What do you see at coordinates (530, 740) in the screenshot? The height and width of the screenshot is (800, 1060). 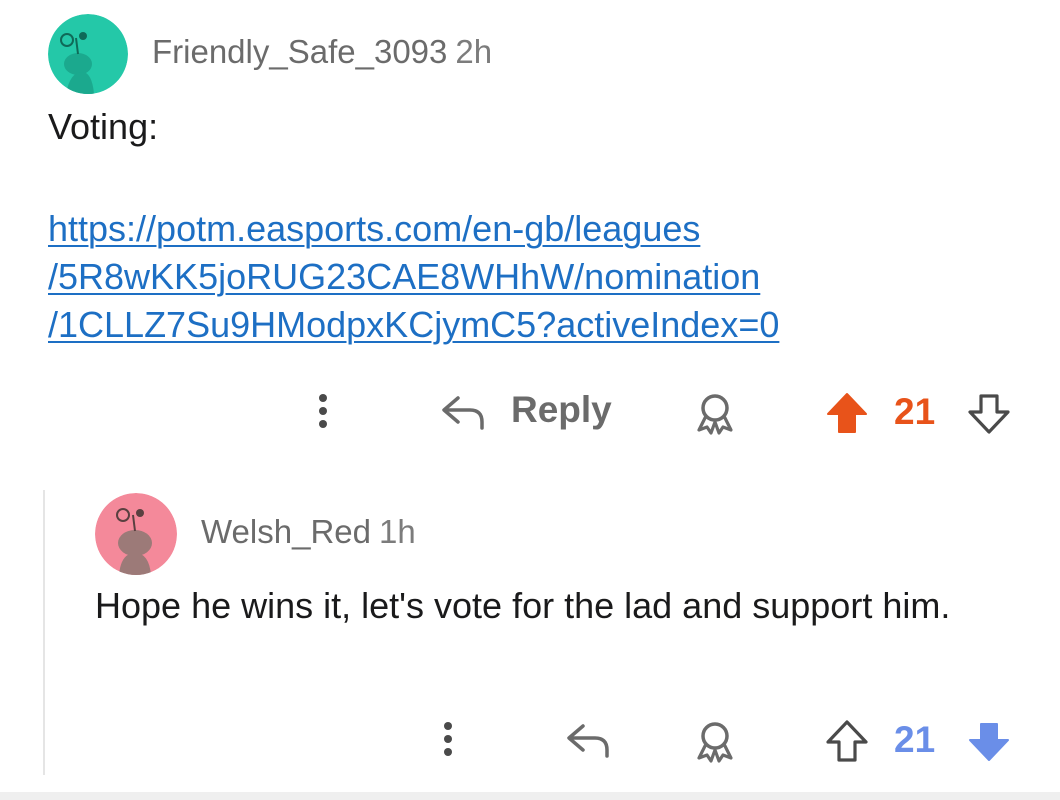 I see `comment-actions: 21` at bounding box center [530, 740].